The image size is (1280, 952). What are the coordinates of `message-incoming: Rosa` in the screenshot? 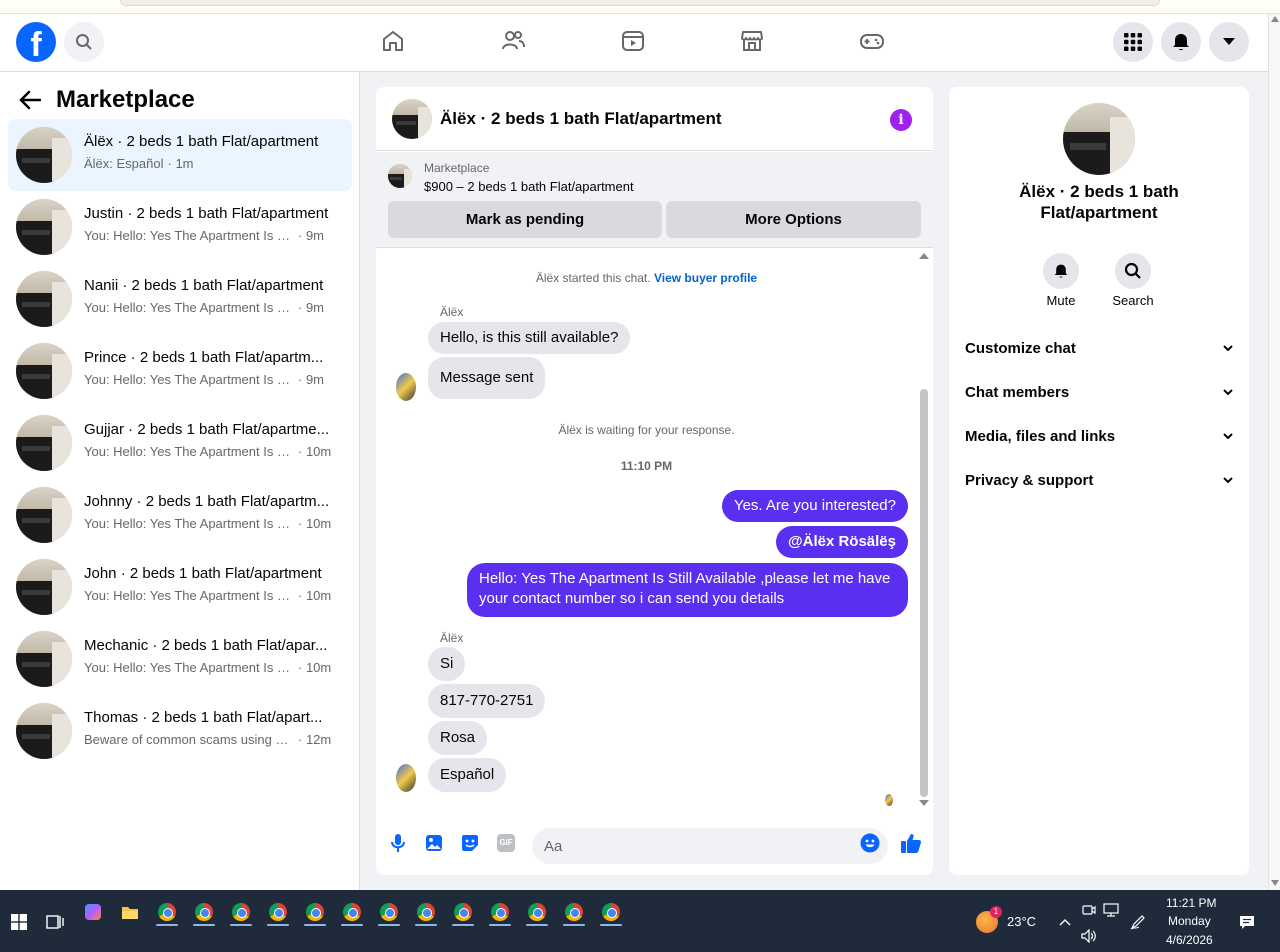 It's located at (458, 738).